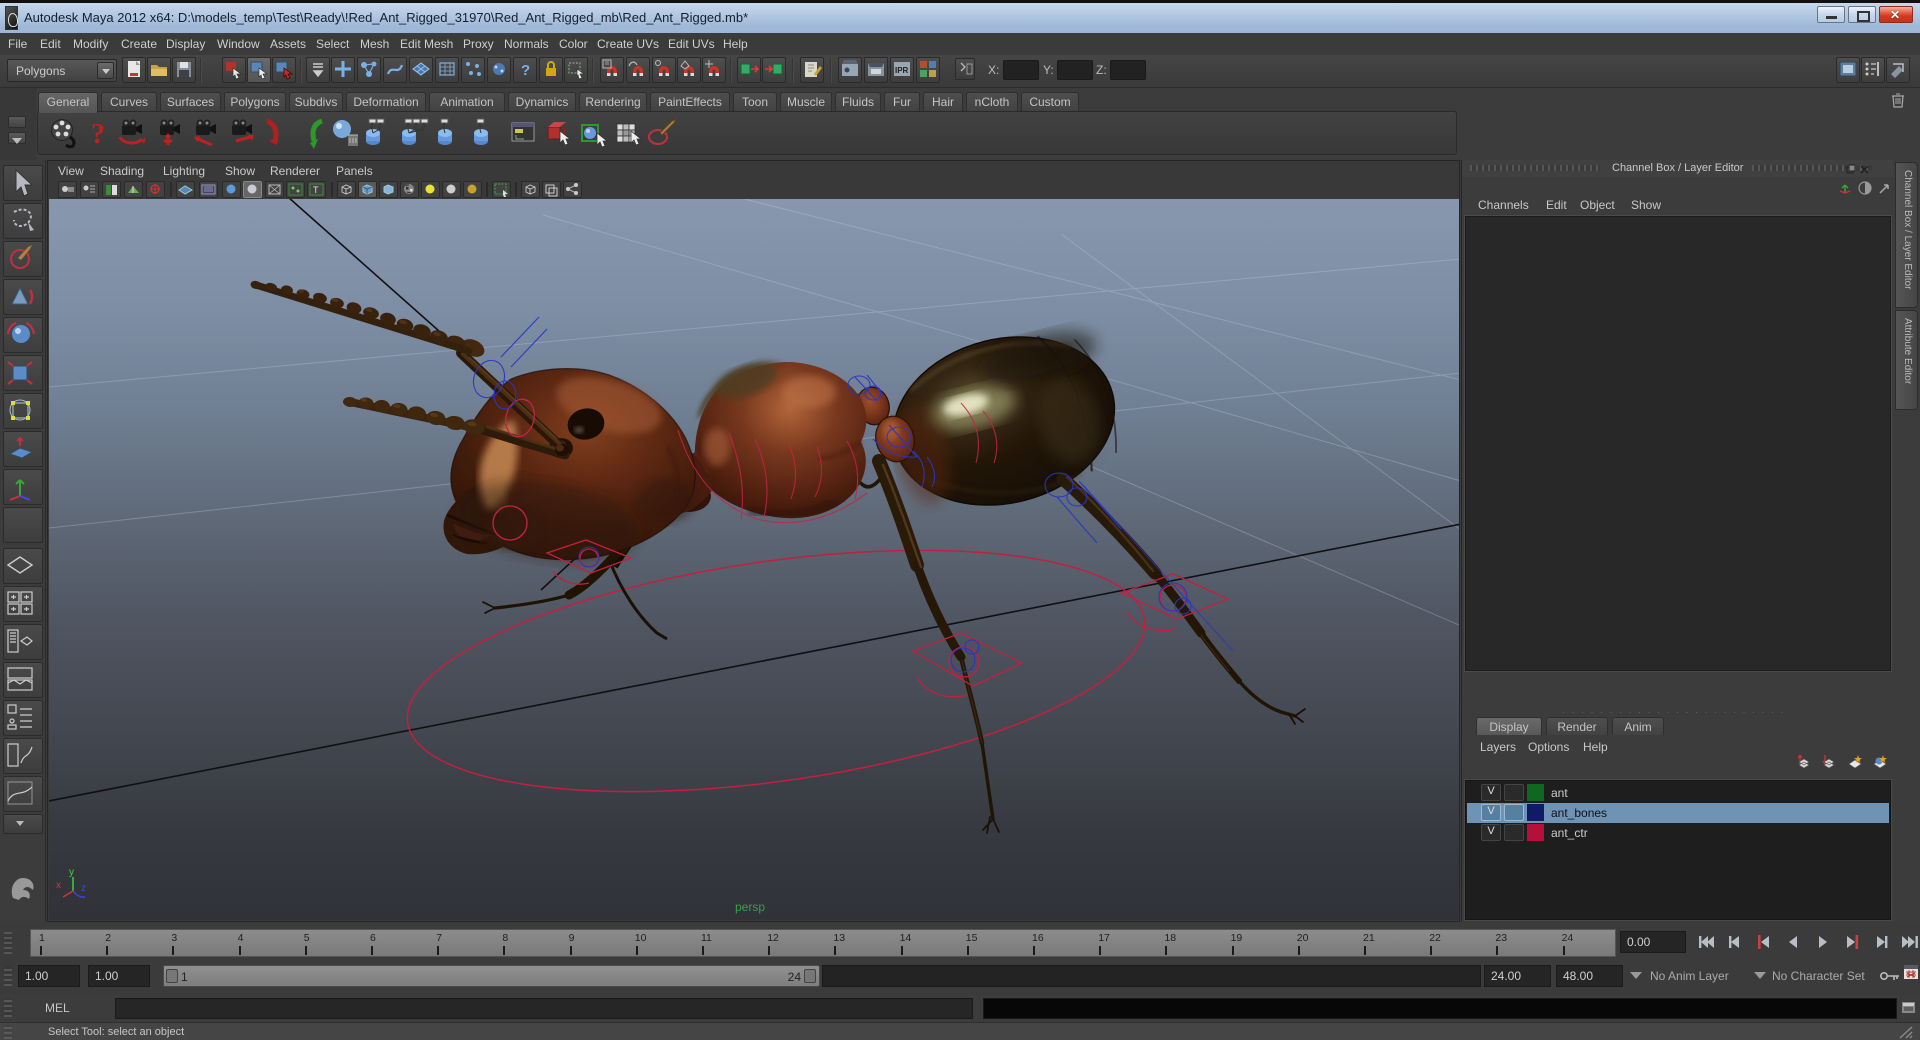  I want to click on svg-text: y, so click(71, 872).